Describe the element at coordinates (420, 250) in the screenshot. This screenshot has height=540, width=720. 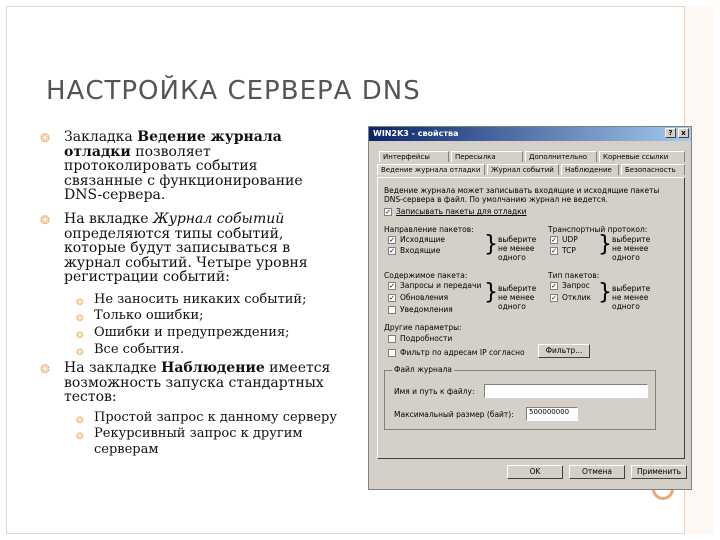
I see `incoming-label: Входящие` at that location.